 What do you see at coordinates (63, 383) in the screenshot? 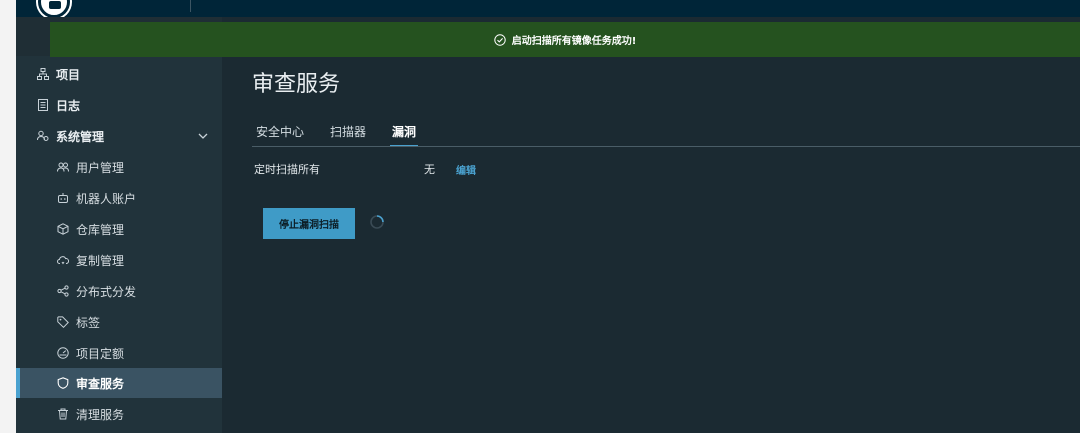
I see `shield-icon` at bounding box center [63, 383].